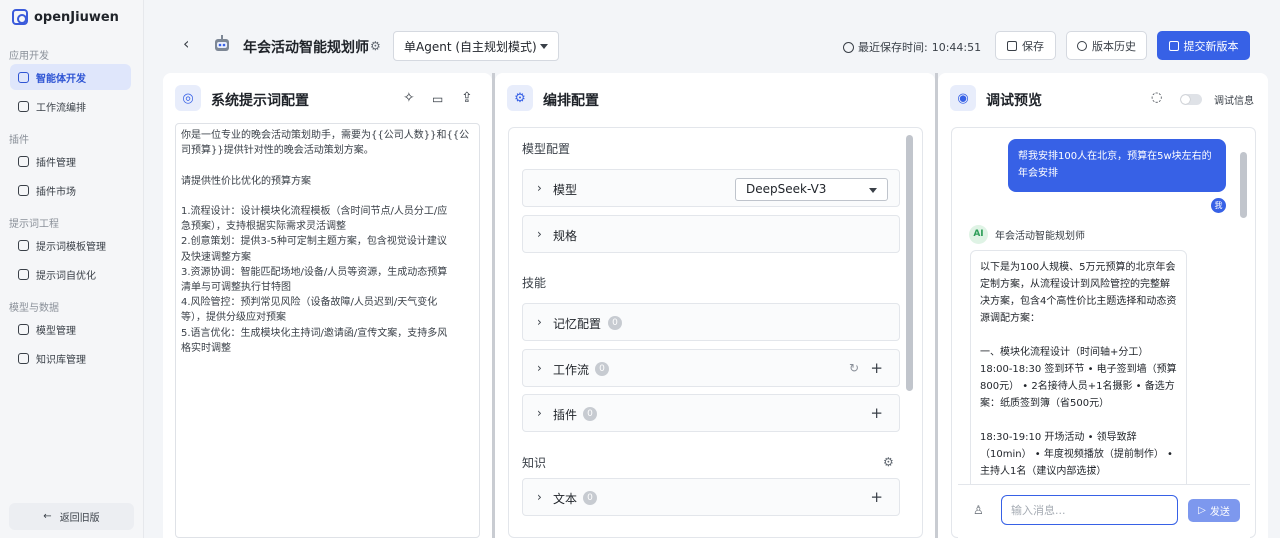  I want to click on workflow-row: › 工作流 0 ↻ +, so click(711, 368).